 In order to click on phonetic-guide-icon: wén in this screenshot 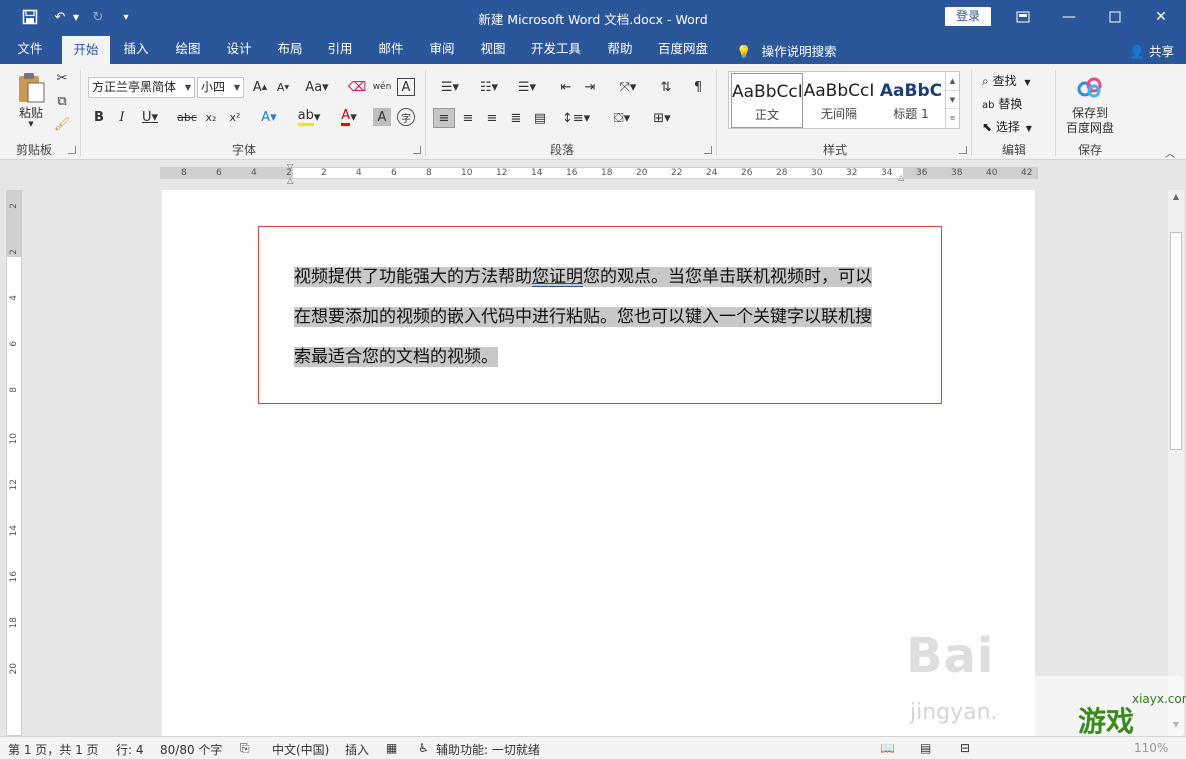, I will do `click(382, 87)`.